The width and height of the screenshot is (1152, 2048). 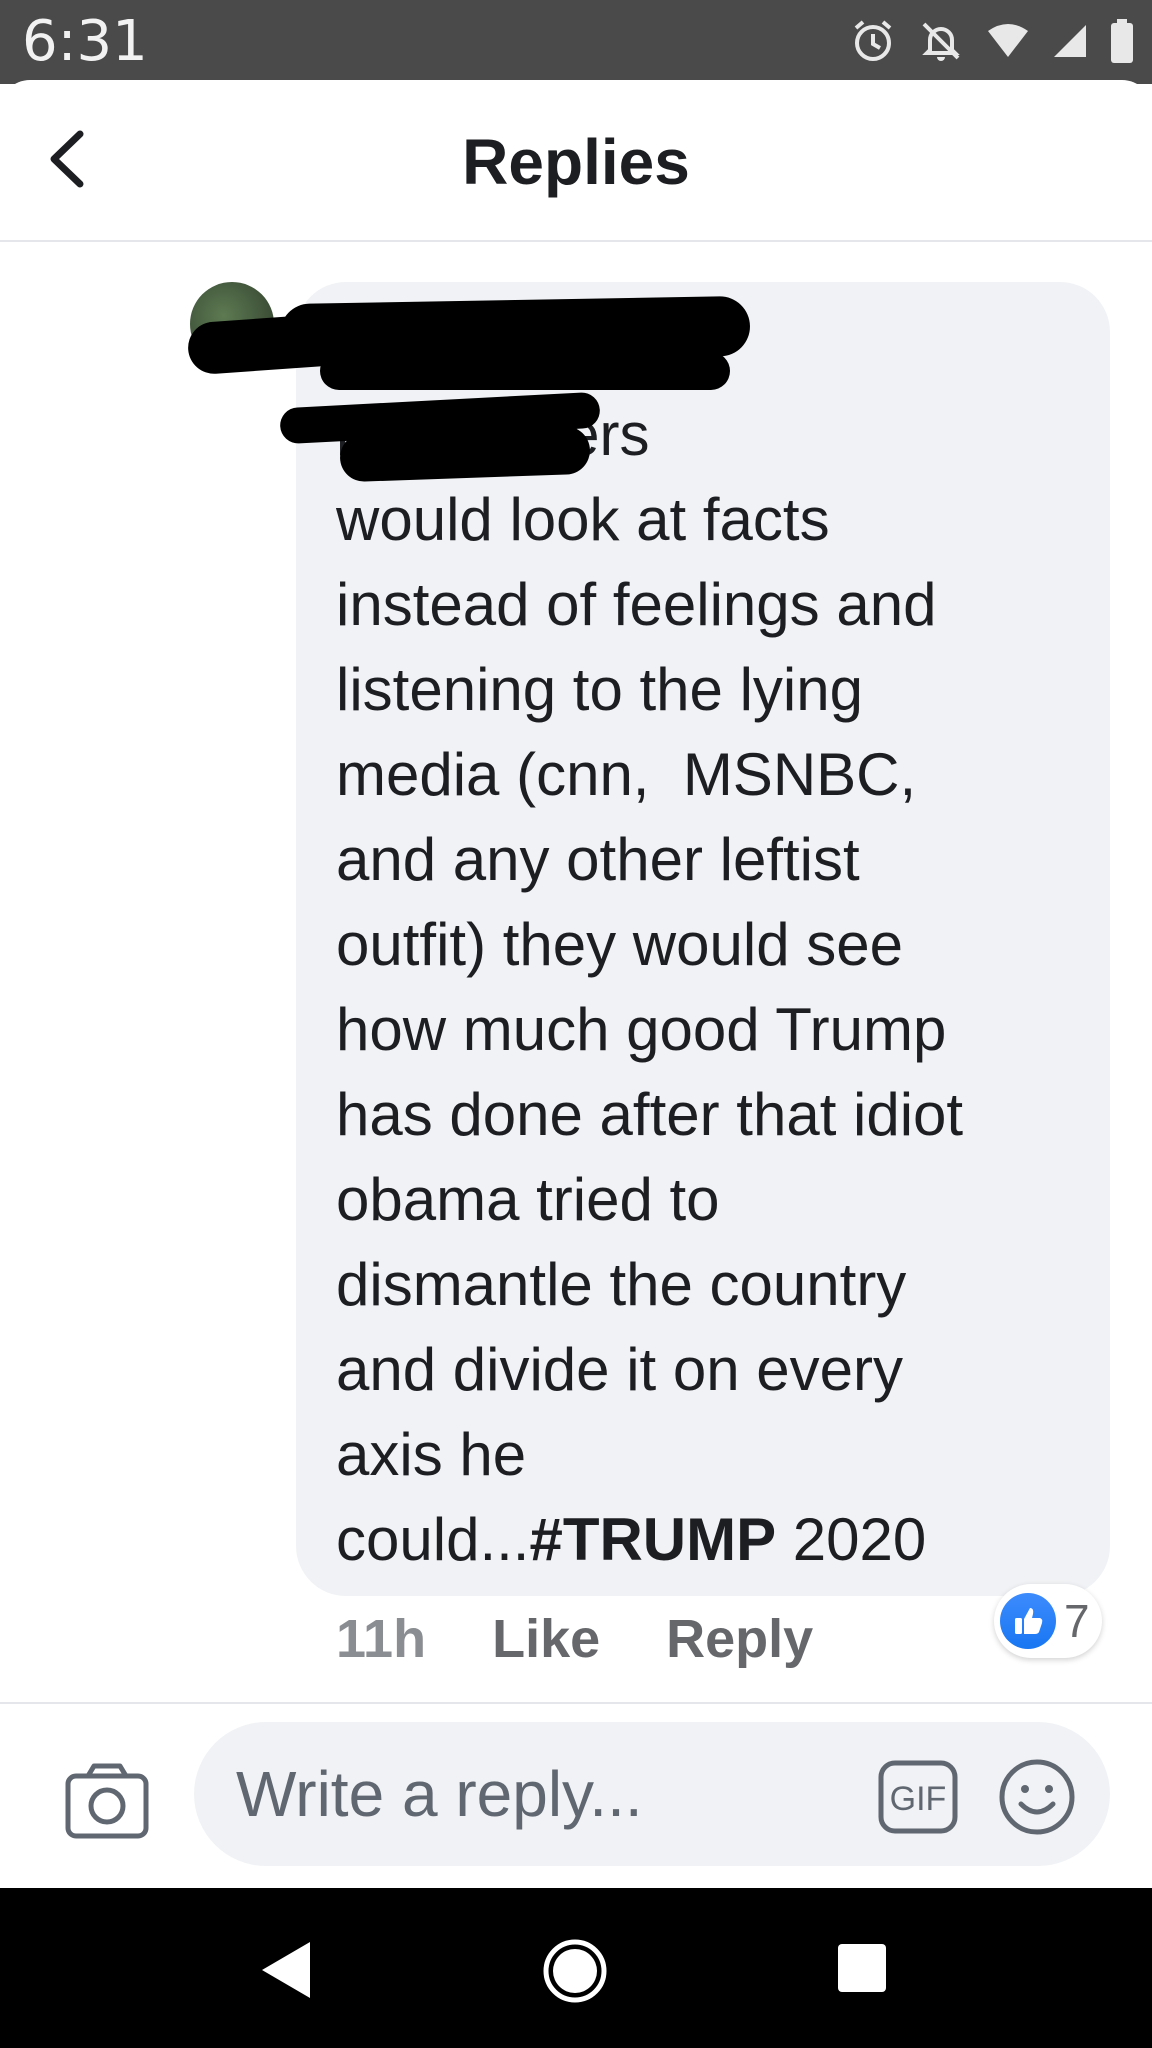 What do you see at coordinates (1028, 1621) in the screenshot?
I see `thumbs-up-icon` at bounding box center [1028, 1621].